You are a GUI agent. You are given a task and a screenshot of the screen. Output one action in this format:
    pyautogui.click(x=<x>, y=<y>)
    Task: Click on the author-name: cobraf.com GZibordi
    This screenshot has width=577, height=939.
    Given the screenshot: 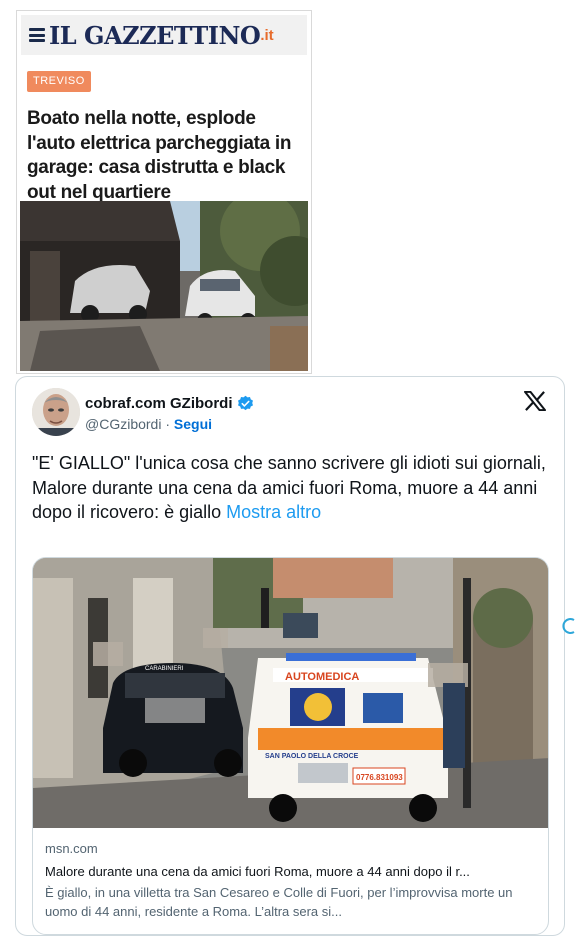 What is the action you would take?
    pyautogui.click(x=169, y=403)
    